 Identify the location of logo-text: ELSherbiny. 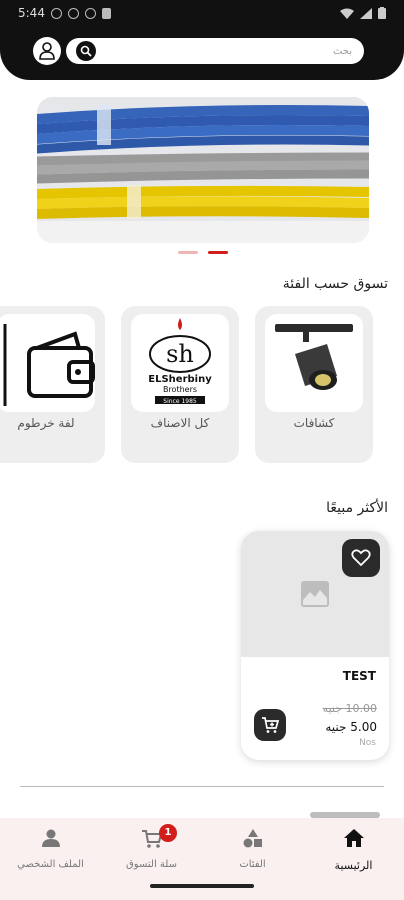
(180, 379).